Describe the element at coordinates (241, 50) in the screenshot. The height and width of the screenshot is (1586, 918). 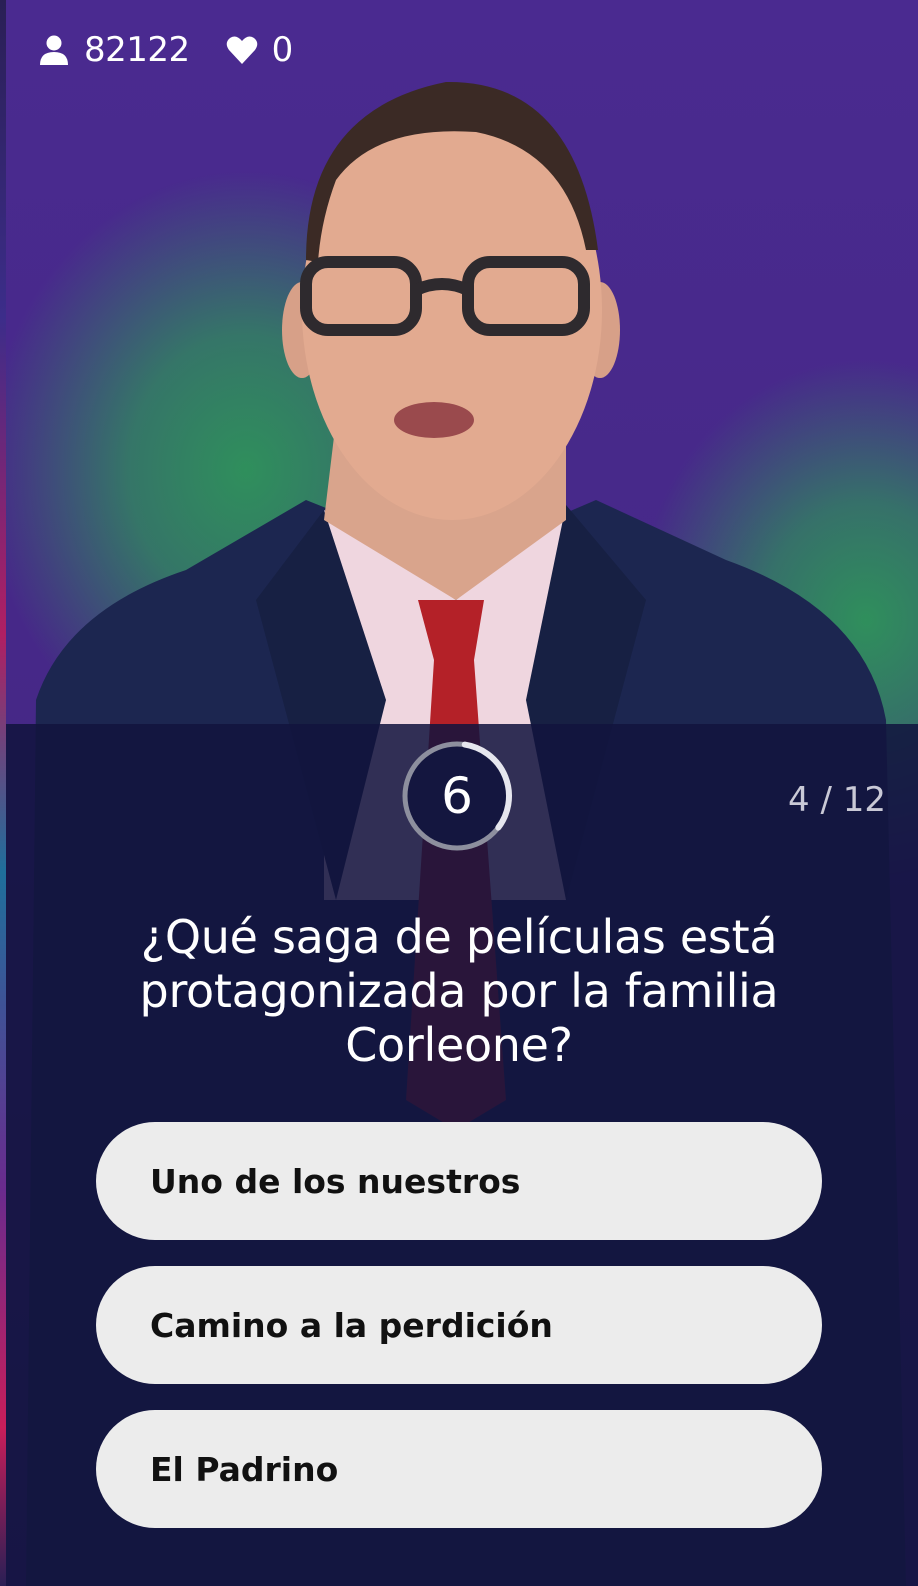
I see `heart-icon` at that location.